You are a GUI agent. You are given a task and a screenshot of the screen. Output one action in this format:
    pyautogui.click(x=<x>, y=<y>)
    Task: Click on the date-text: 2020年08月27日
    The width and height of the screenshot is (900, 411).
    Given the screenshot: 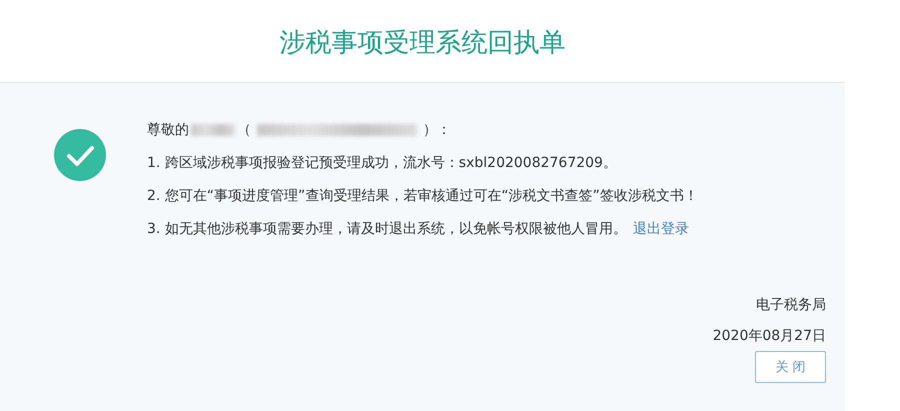 What is the action you would take?
    pyautogui.click(x=769, y=336)
    